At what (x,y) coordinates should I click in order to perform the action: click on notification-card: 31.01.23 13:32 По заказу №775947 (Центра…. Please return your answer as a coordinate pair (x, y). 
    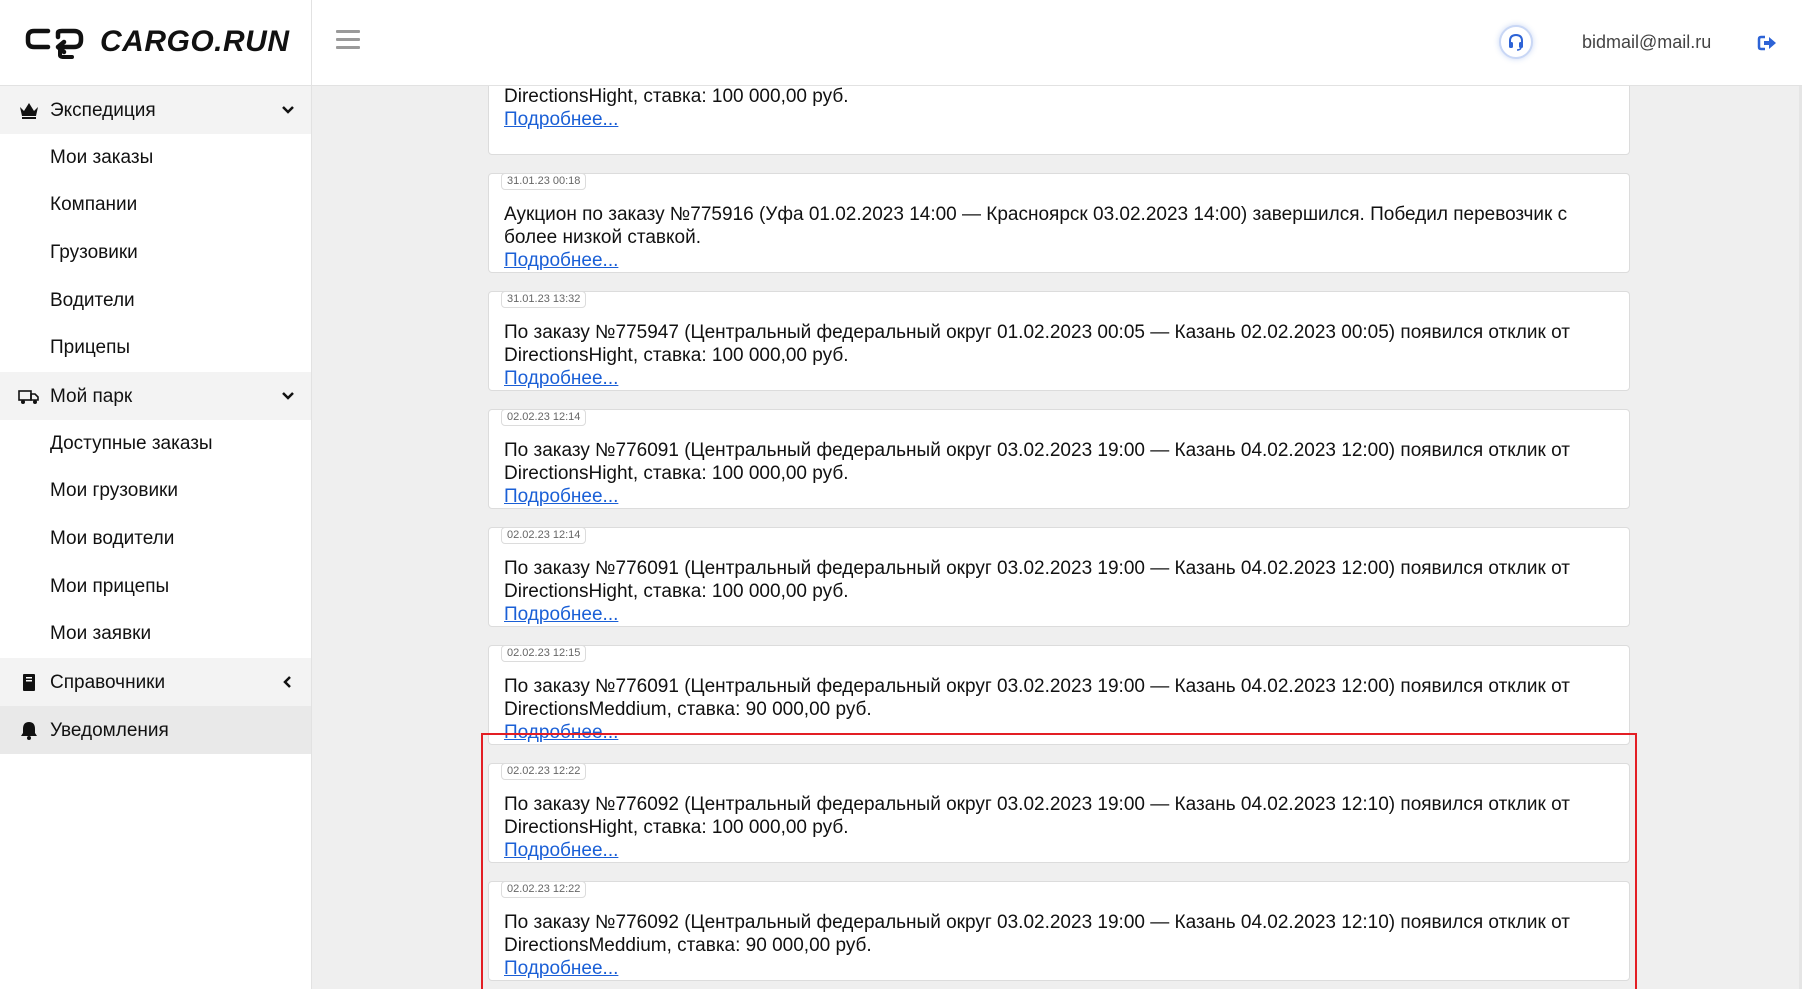
    Looking at the image, I should click on (1059, 341).